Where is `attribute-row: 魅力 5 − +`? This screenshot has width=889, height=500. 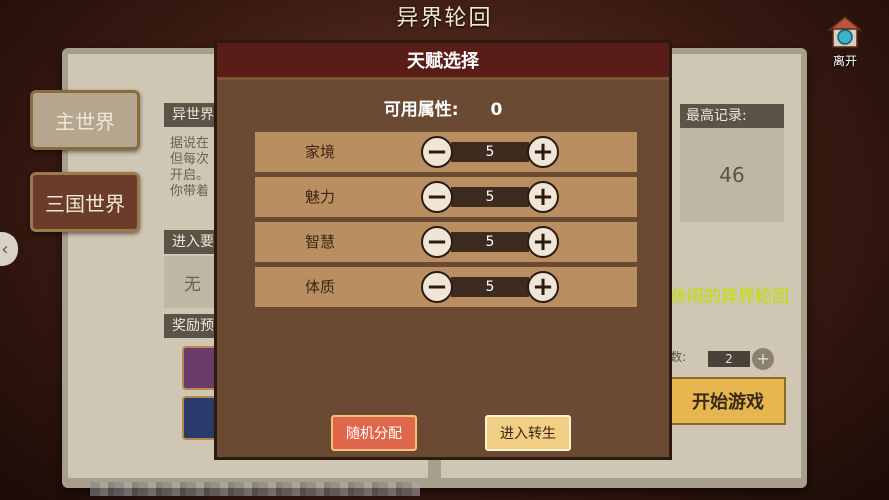
attribute-row: 魅力 5 − + is located at coordinates (446, 197).